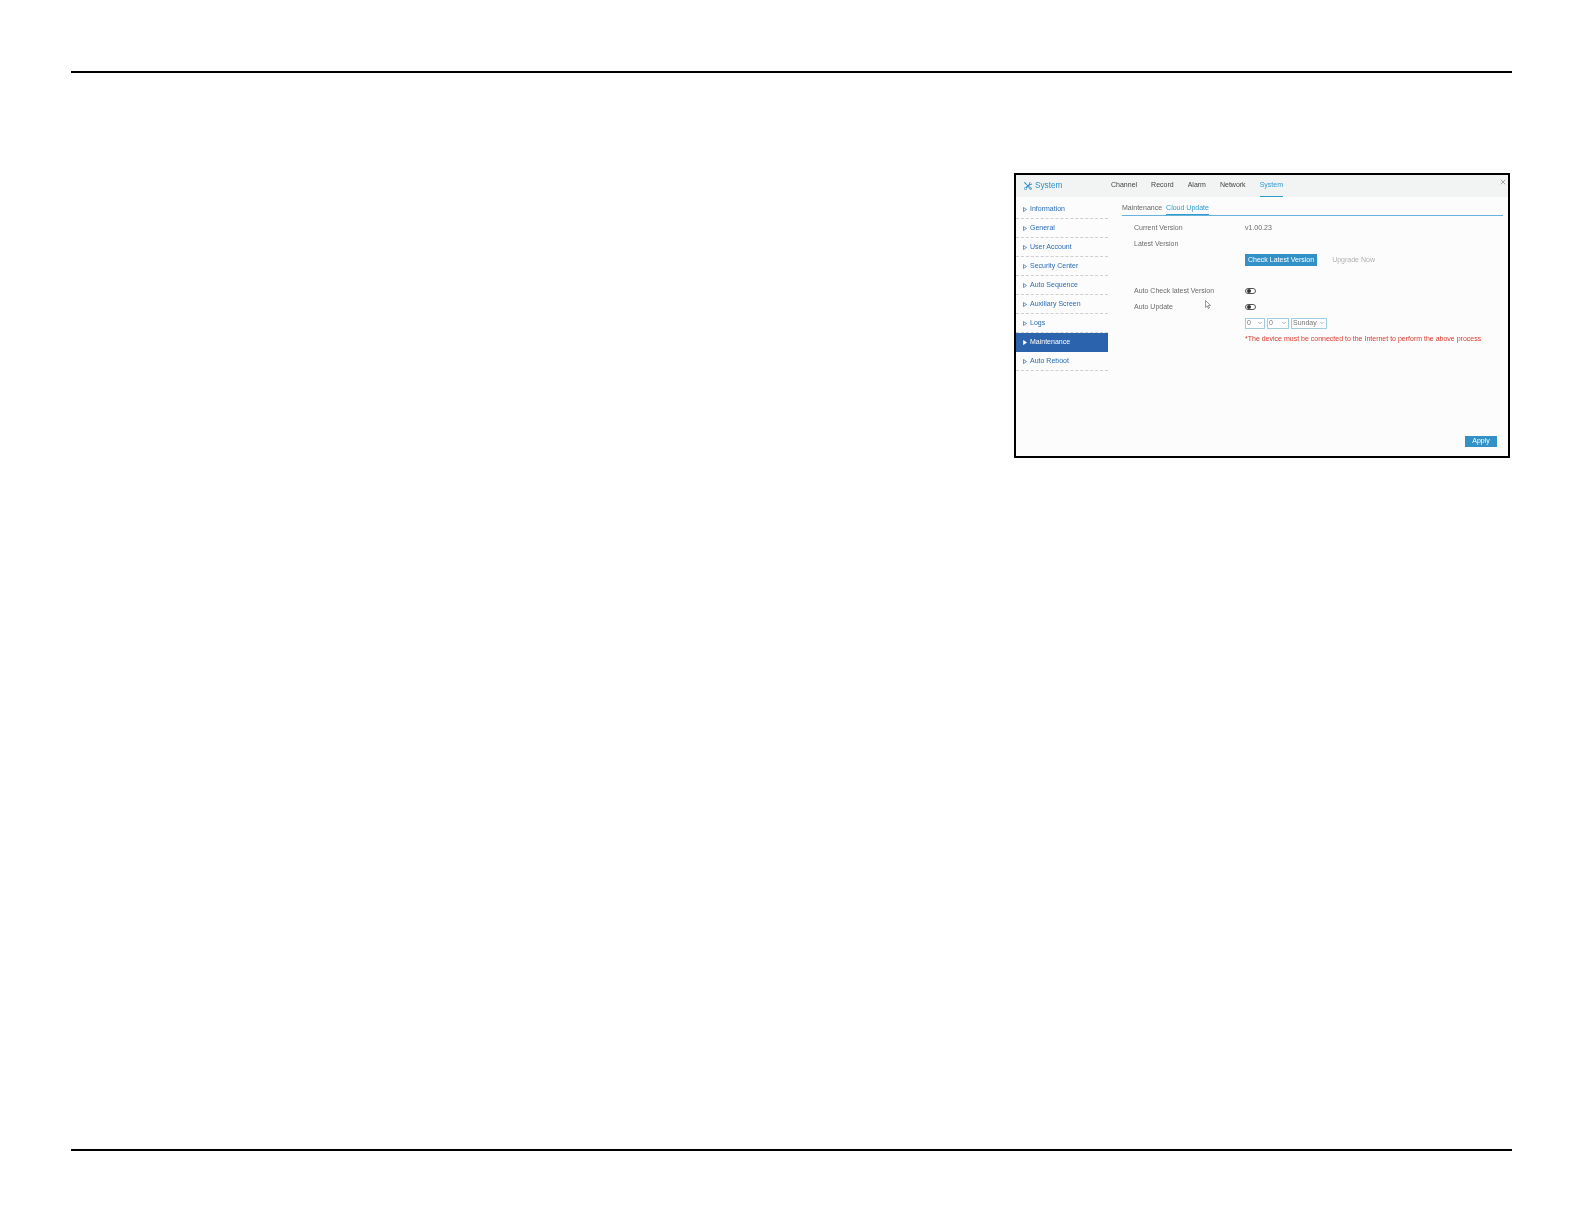 The image size is (1585, 1225). I want to click on cursor-icon, so click(1208, 304).